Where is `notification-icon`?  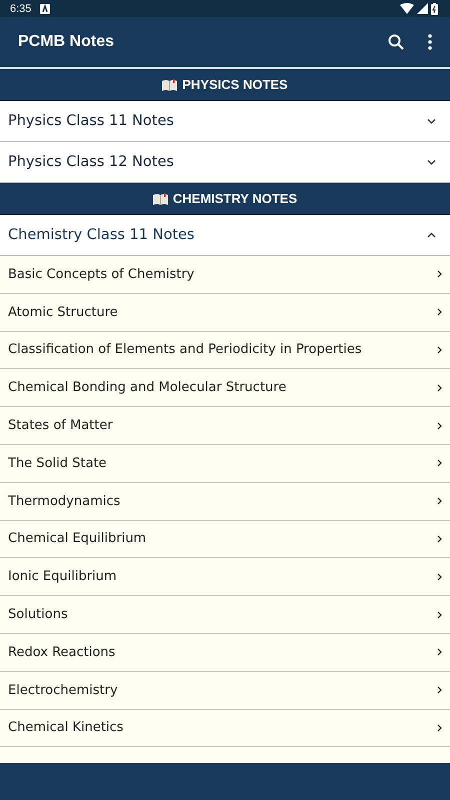
notification-icon is located at coordinates (45, 9).